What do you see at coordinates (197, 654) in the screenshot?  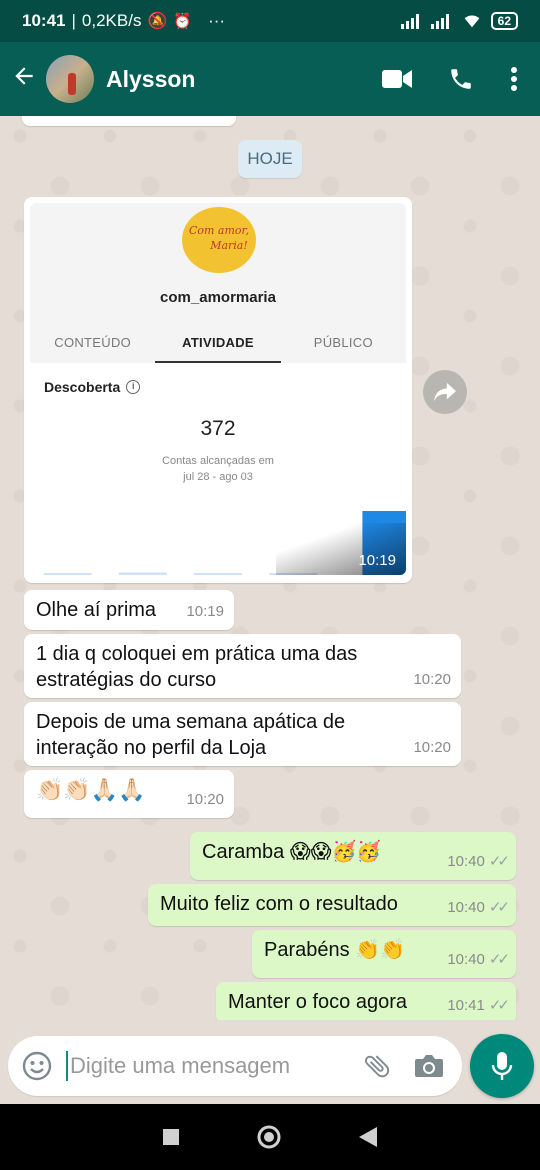 I see `message-text: 1 dia q coloquei em prática uma das` at bounding box center [197, 654].